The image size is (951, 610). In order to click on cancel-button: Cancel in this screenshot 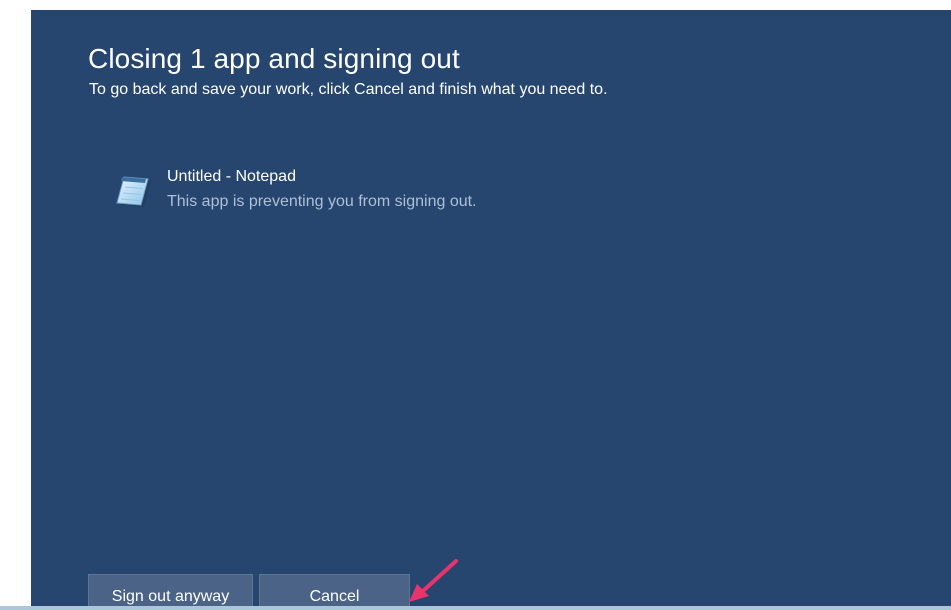, I will do `click(334, 592)`.